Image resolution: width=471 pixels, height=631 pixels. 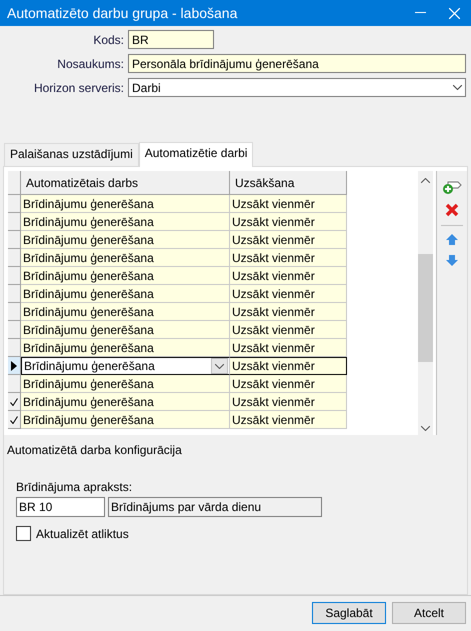 I want to click on chevron-up-icon, so click(x=425, y=180).